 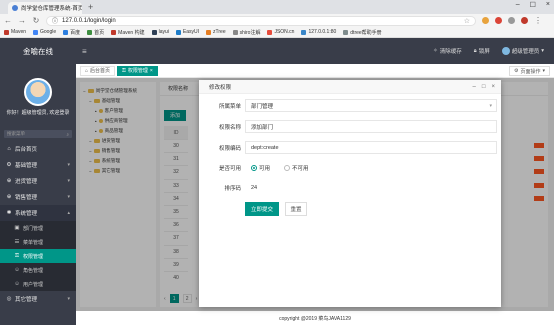 I want to click on profile-icon, so click(x=524, y=20).